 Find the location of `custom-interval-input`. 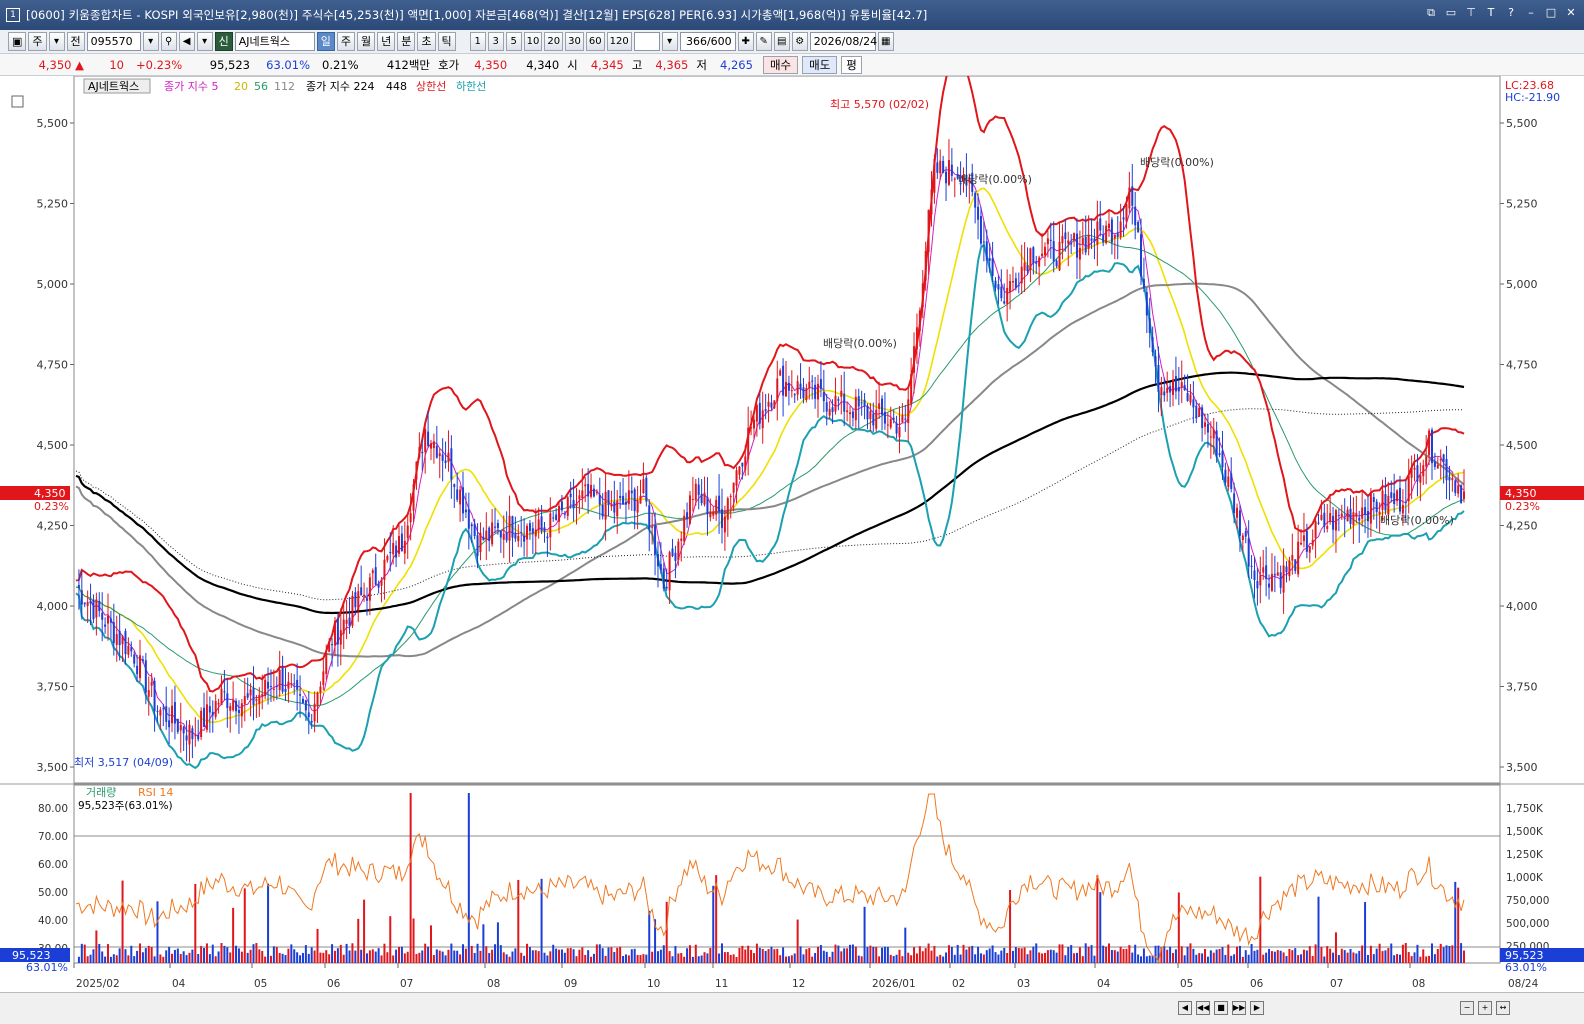

custom-interval-input is located at coordinates (646, 41).